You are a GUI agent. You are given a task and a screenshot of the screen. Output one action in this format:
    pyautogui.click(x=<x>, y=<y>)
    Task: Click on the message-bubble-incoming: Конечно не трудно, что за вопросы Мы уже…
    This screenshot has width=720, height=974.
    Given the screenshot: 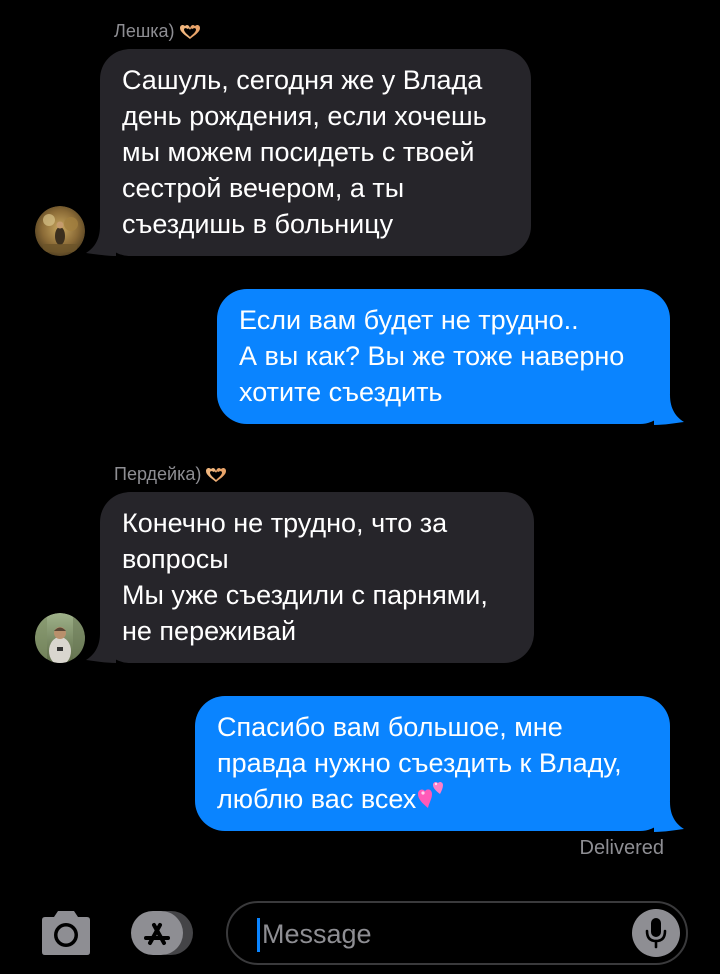 What is the action you would take?
    pyautogui.click(x=317, y=577)
    